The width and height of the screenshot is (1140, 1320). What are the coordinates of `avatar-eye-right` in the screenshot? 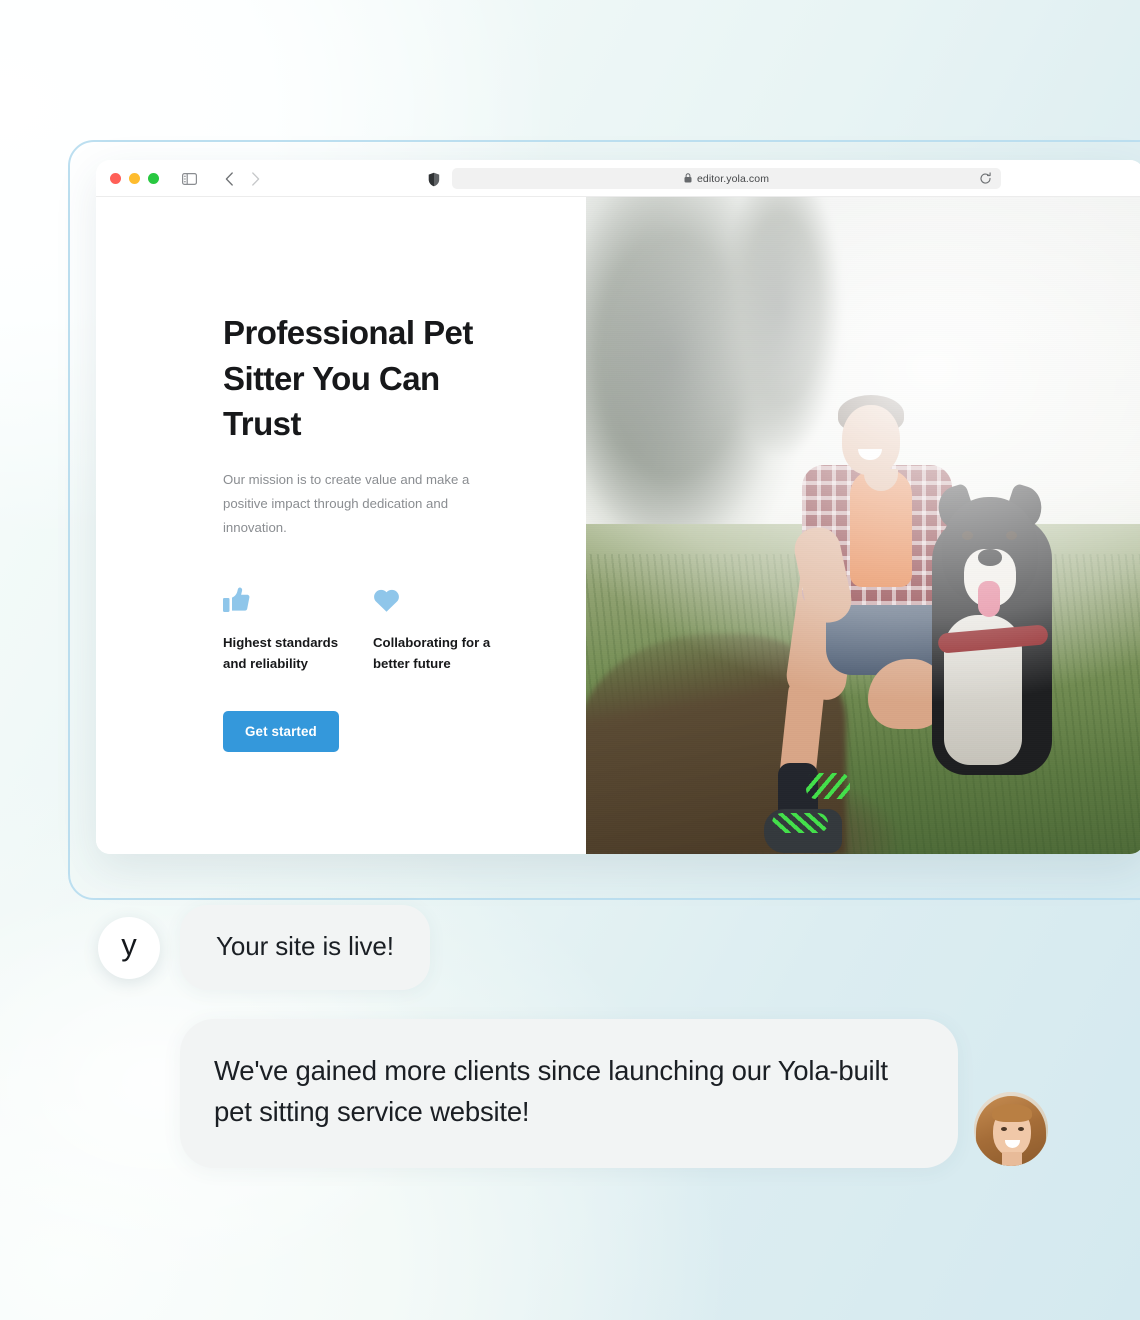 It's located at (1021, 1129).